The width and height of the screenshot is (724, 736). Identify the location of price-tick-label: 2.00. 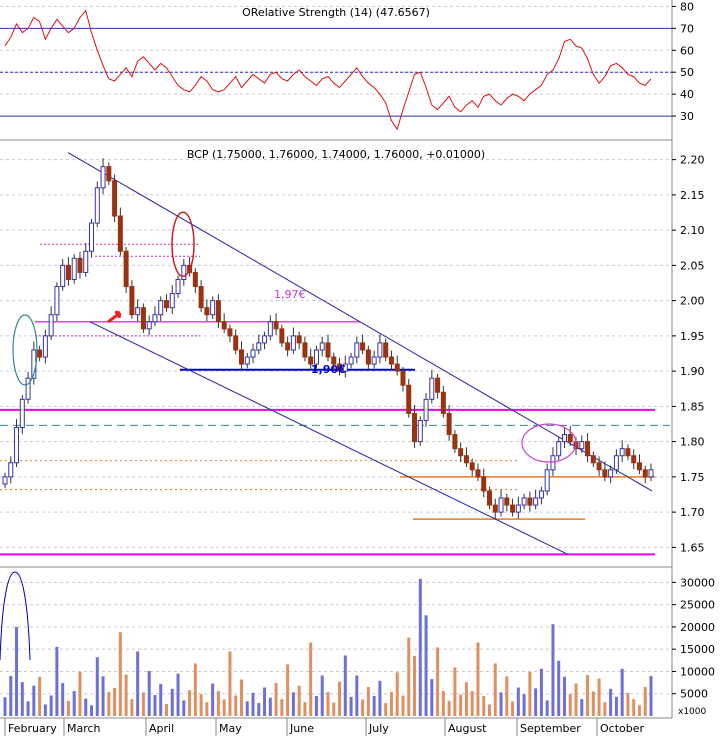
(692, 301).